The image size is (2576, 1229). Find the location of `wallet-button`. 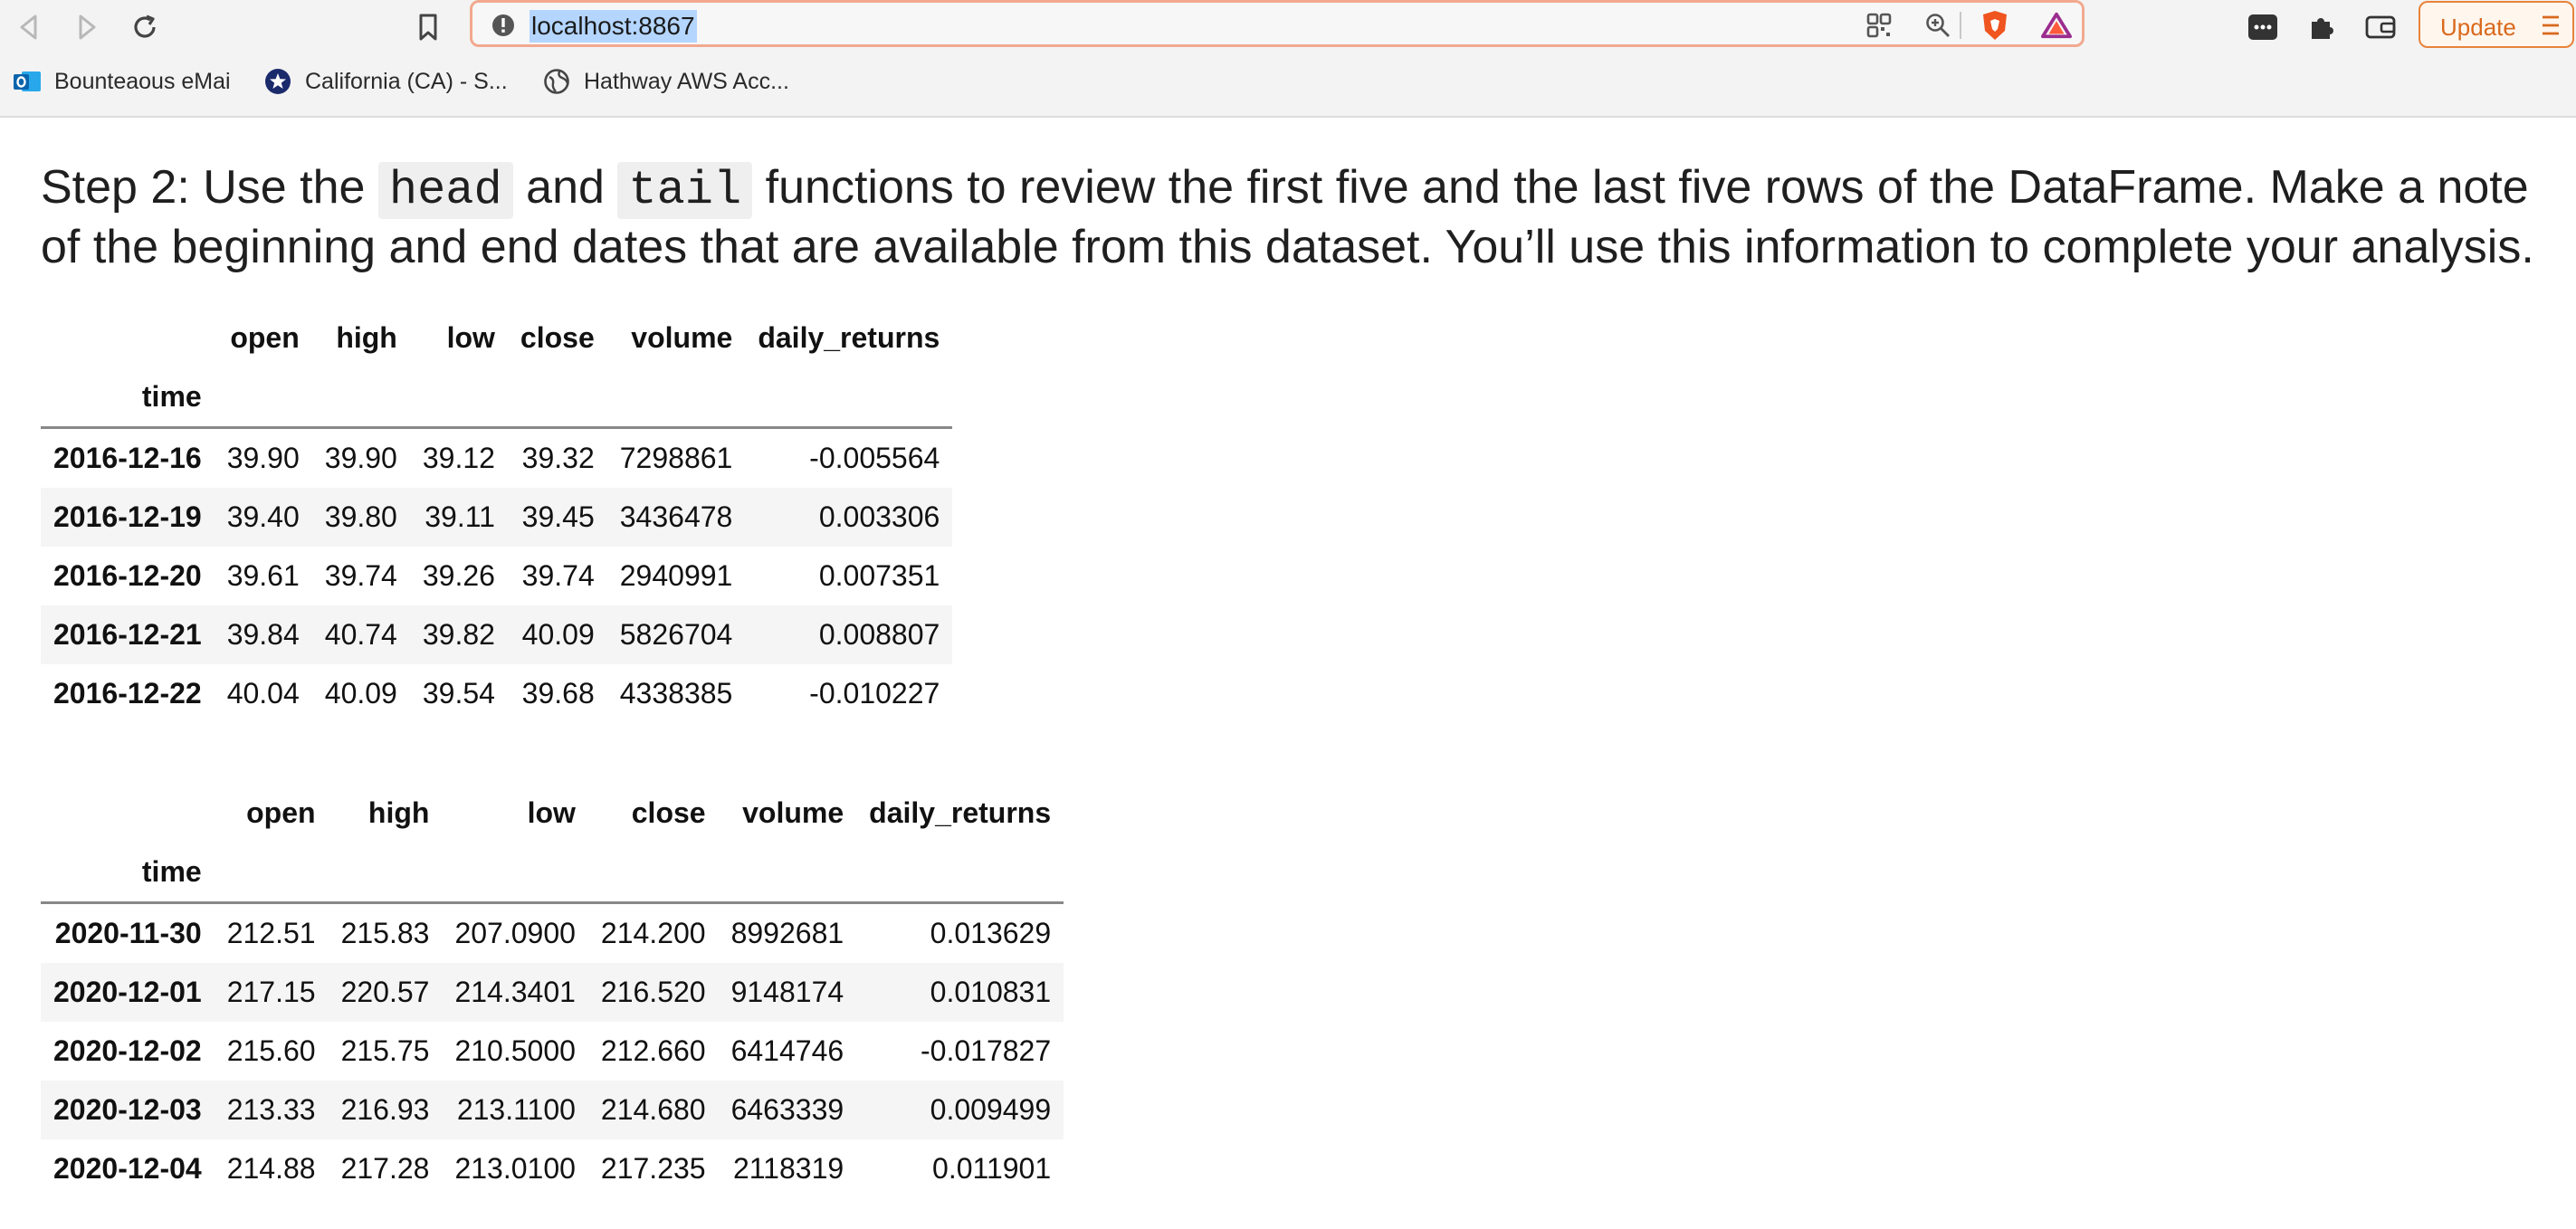

wallet-button is located at coordinates (2381, 27).